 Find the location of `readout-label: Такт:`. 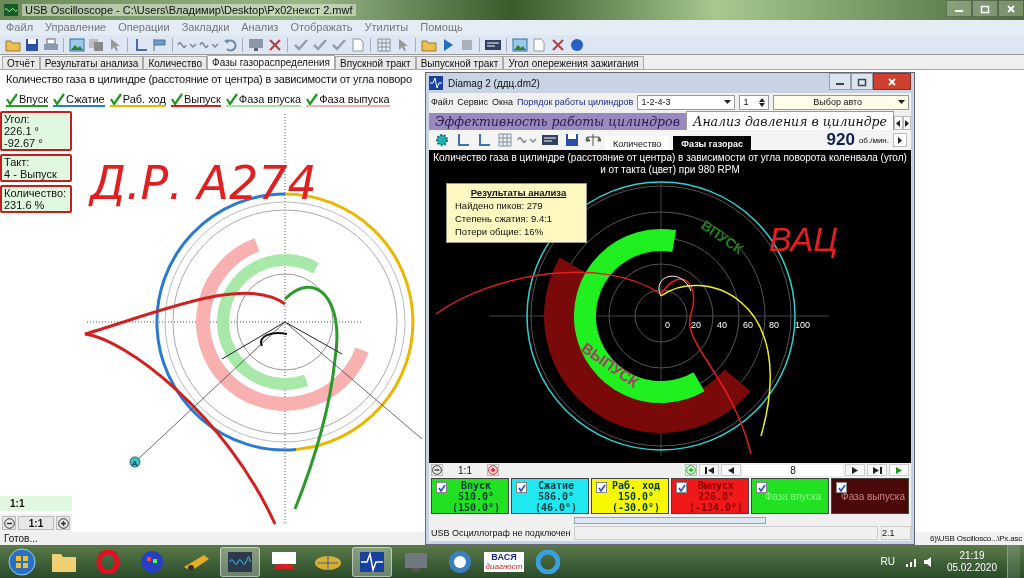

readout-label: Такт: is located at coordinates (17, 162).